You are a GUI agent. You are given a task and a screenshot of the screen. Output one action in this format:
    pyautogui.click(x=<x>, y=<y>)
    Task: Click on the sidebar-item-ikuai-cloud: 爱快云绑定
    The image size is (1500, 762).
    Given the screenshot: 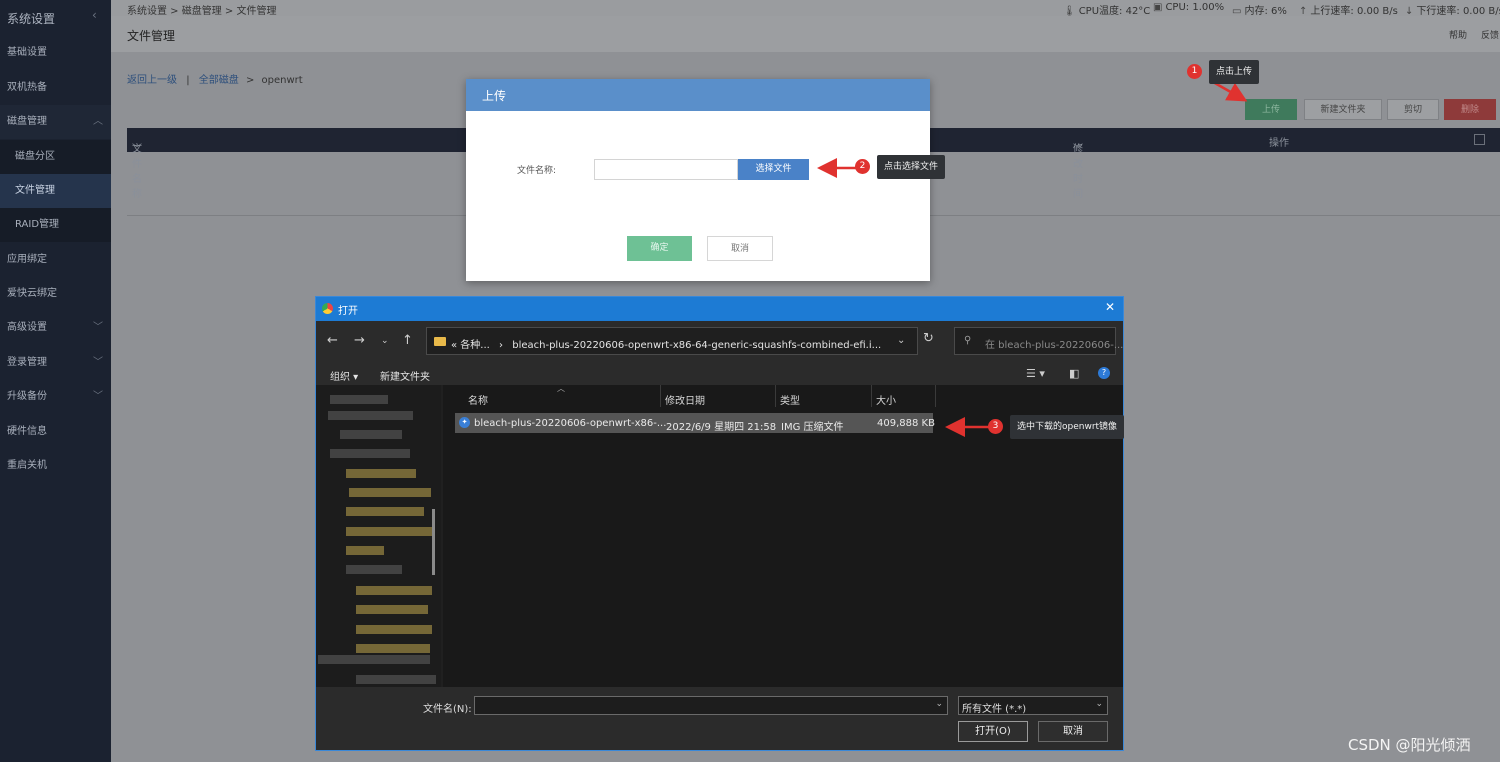 What is the action you would take?
    pyautogui.click(x=55, y=294)
    